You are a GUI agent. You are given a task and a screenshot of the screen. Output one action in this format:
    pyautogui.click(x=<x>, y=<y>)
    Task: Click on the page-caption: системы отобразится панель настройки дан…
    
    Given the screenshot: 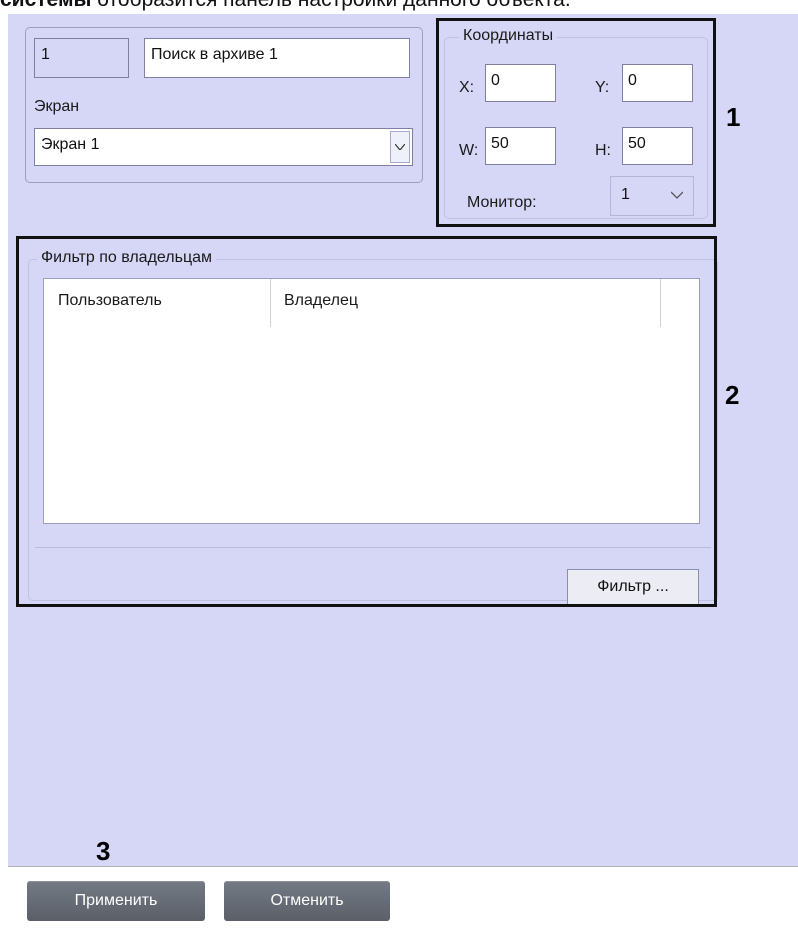 What is the action you would take?
    pyautogui.click(x=399, y=5)
    